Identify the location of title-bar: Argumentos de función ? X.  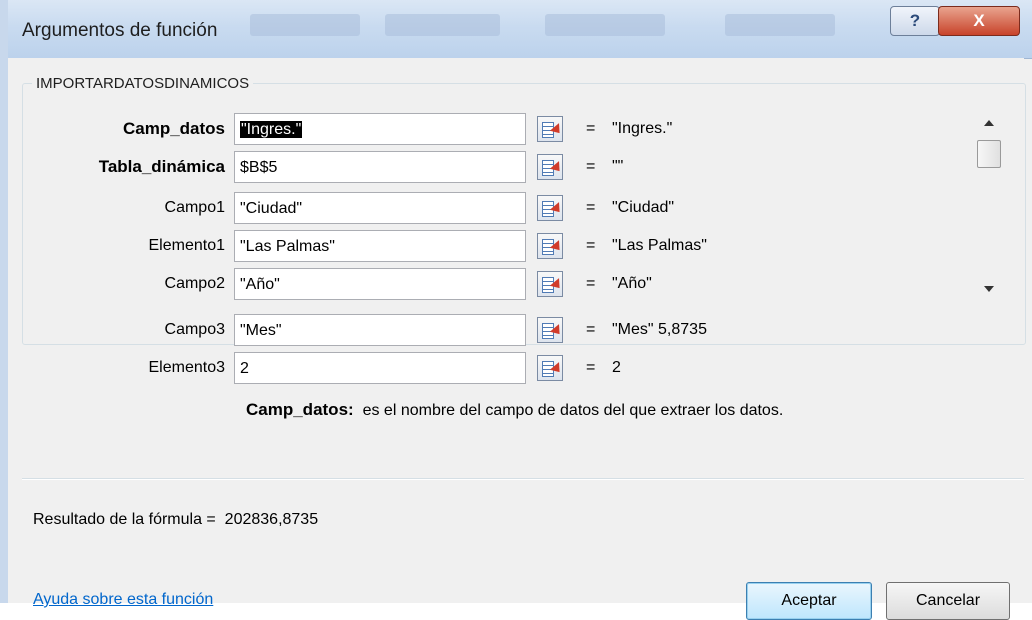
(516, 29).